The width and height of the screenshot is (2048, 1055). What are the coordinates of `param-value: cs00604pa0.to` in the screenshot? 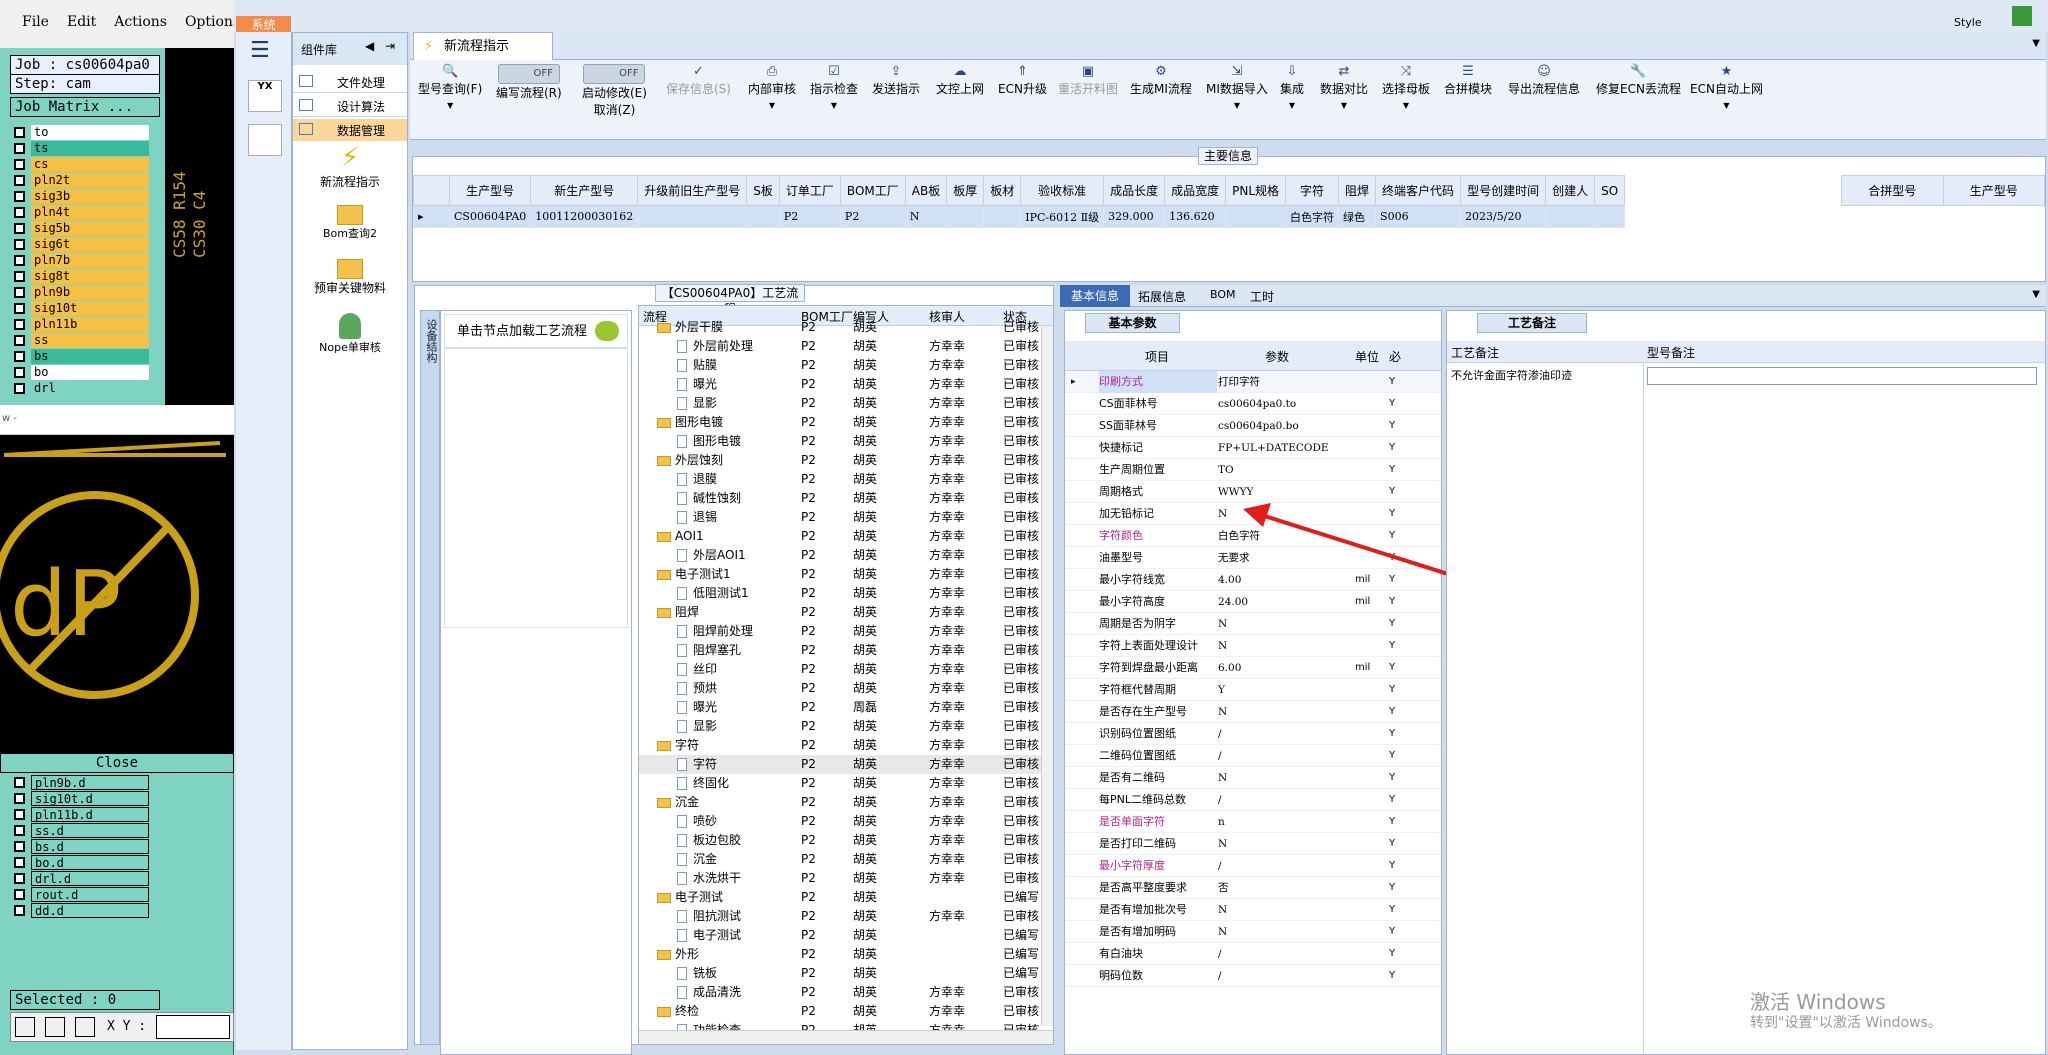 It's located at (1257, 404).